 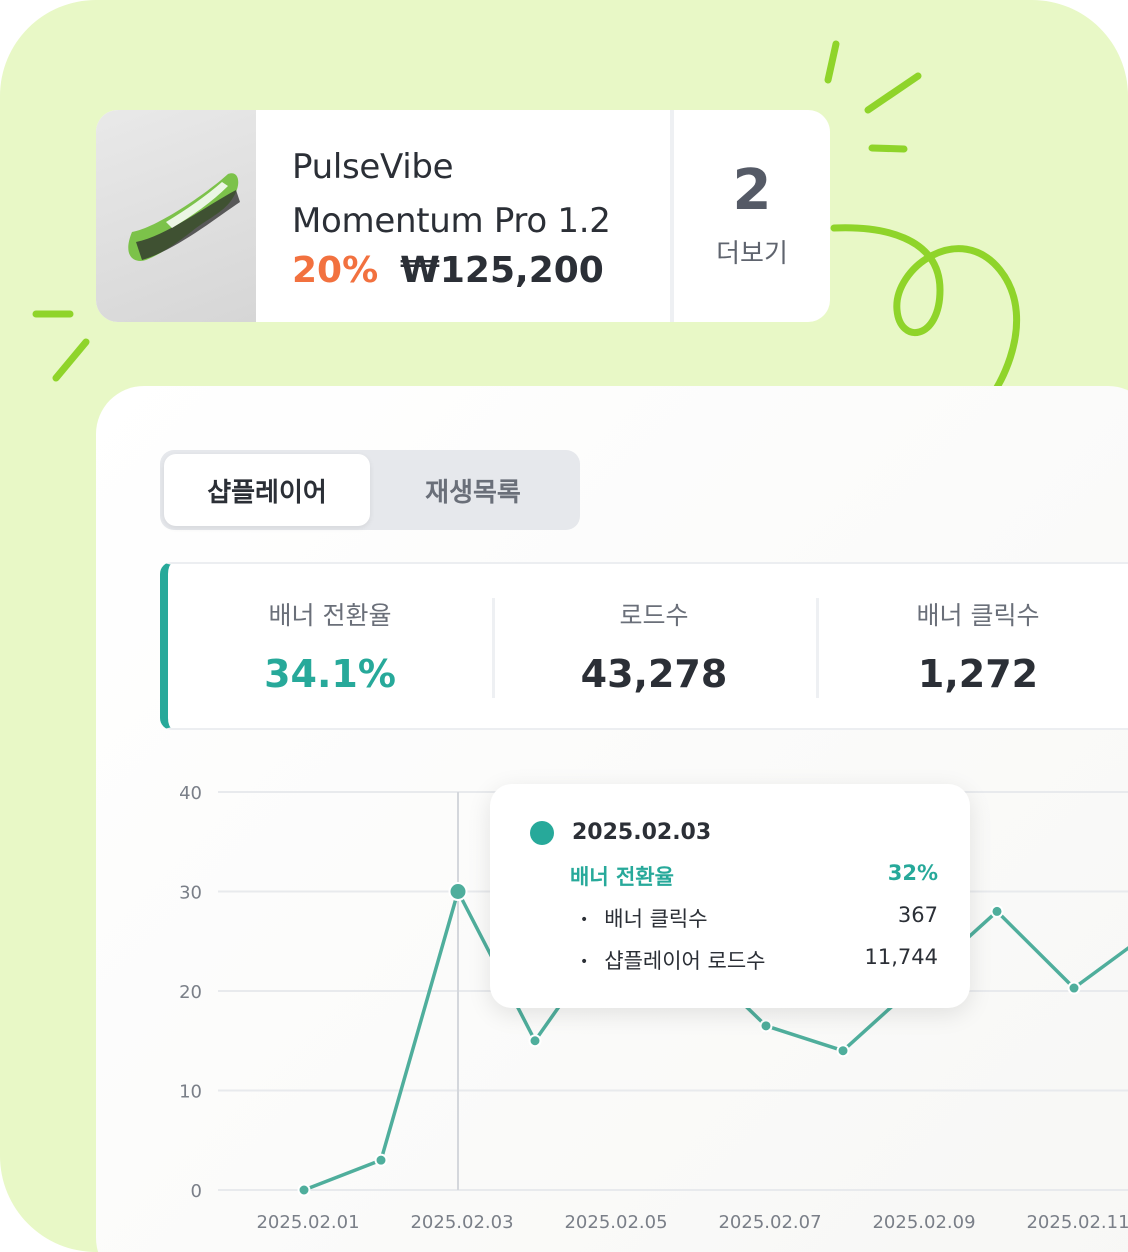 What do you see at coordinates (734, 832) in the screenshot?
I see `tooltip-header: 2025.02.03` at bounding box center [734, 832].